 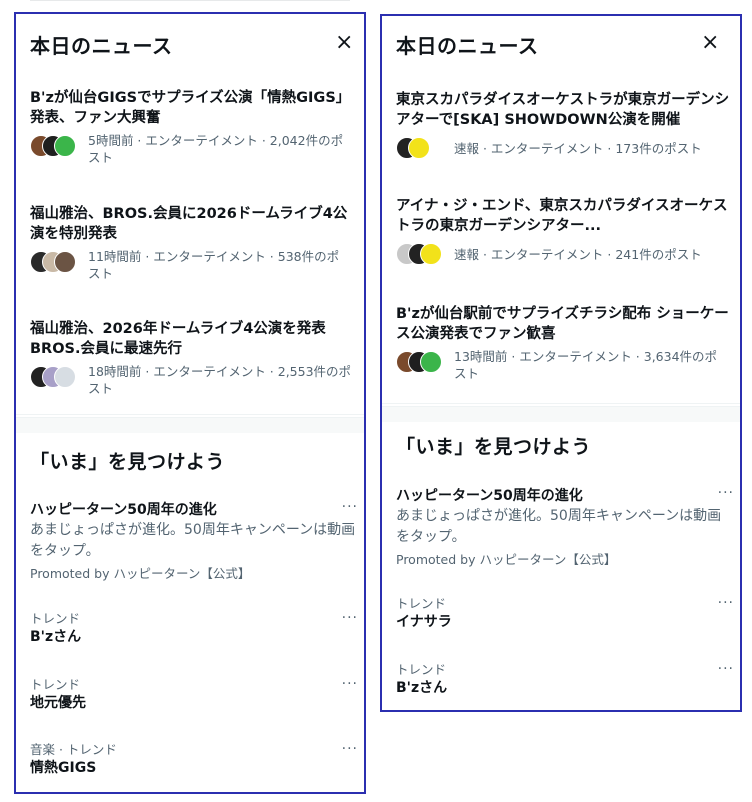 I want to click on news-meta: 速報 · エンターテイメント · 173件のポスト, so click(x=578, y=148).